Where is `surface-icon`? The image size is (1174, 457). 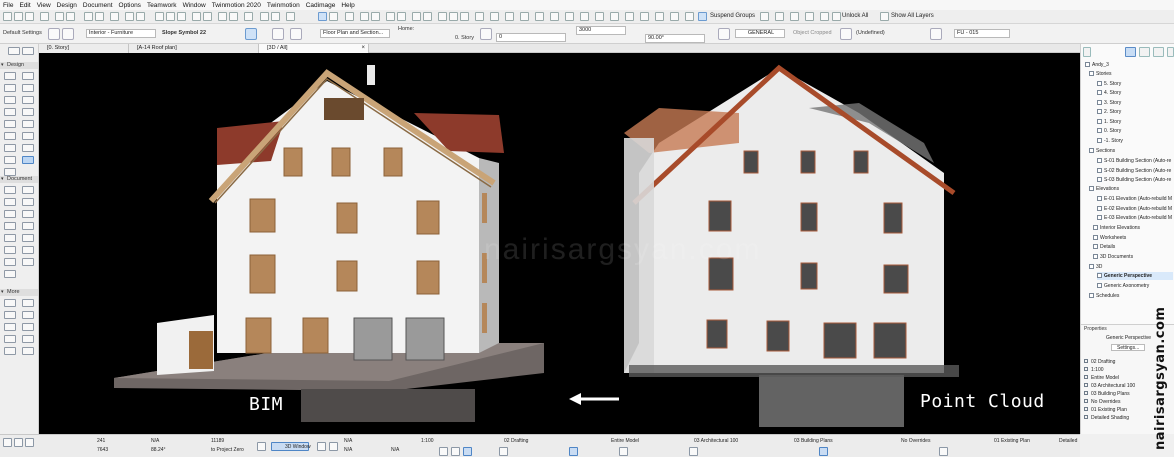
surface-icon is located at coordinates (207, 16).